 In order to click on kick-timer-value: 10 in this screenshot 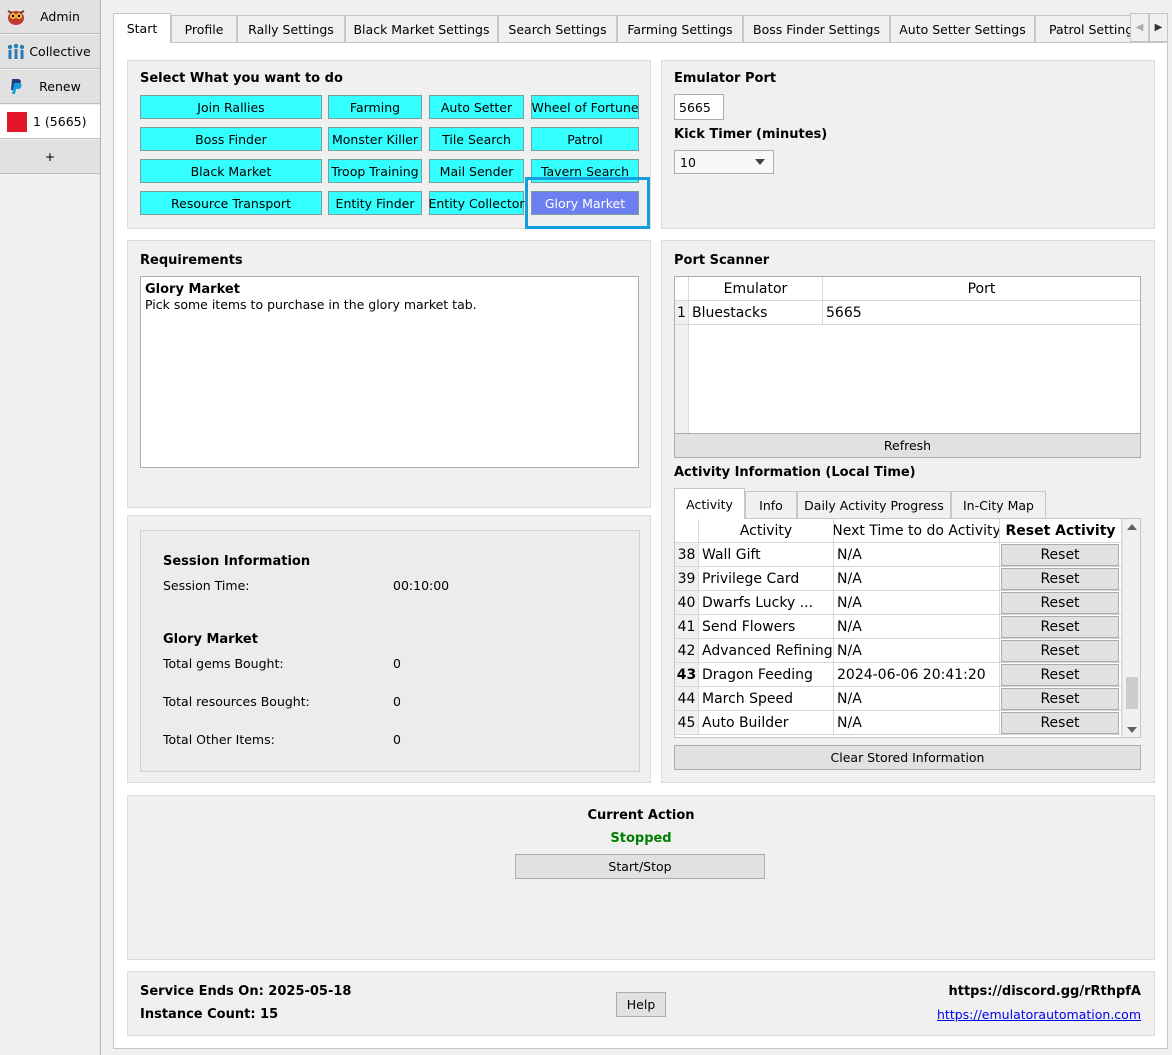, I will do `click(688, 162)`.